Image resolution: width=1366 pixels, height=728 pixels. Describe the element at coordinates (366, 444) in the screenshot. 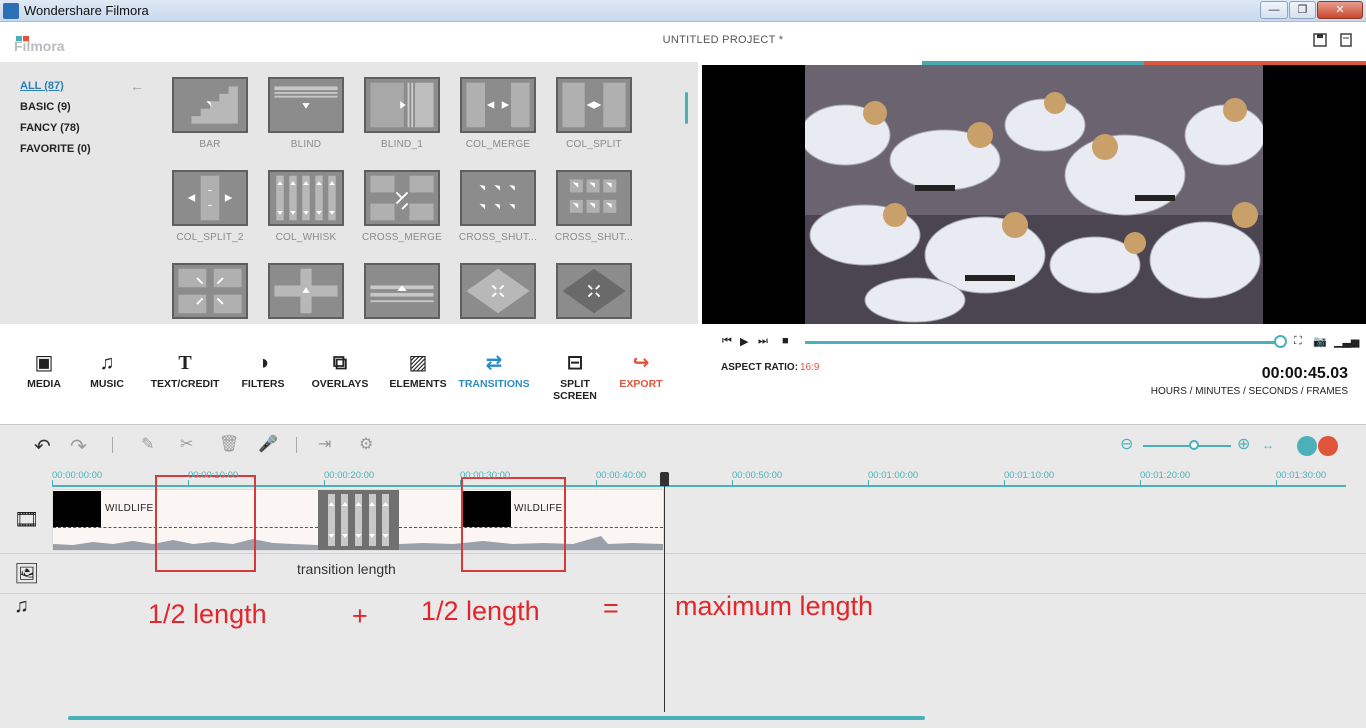

I see `settings-icon: ⚙` at that location.